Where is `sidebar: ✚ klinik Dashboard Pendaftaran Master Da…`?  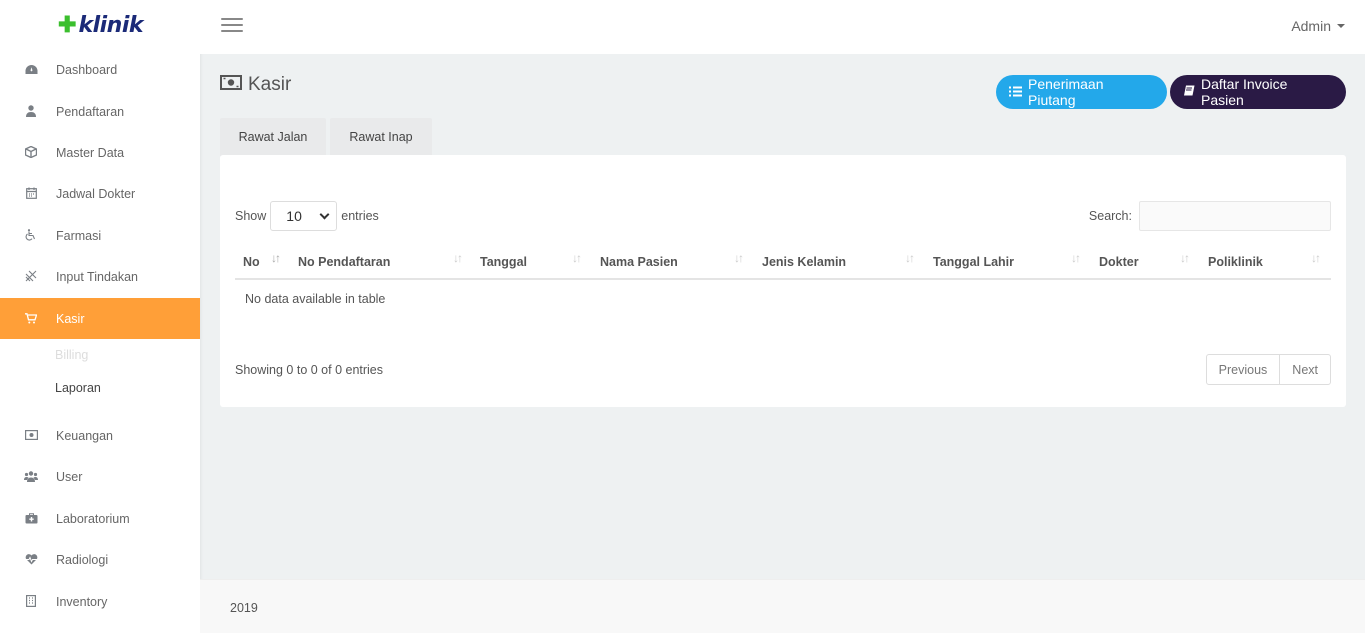 sidebar: ✚ klinik Dashboard Pendaftaran Master Da… is located at coordinates (100, 316).